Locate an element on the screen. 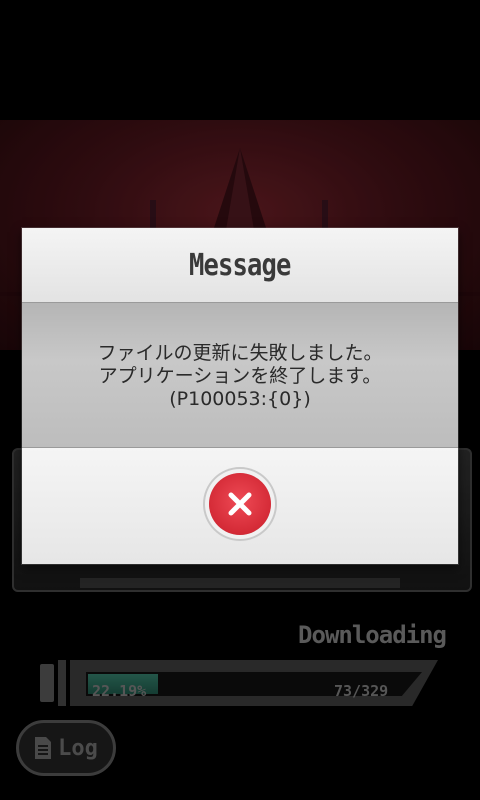  close-button is located at coordinates (240, 504).